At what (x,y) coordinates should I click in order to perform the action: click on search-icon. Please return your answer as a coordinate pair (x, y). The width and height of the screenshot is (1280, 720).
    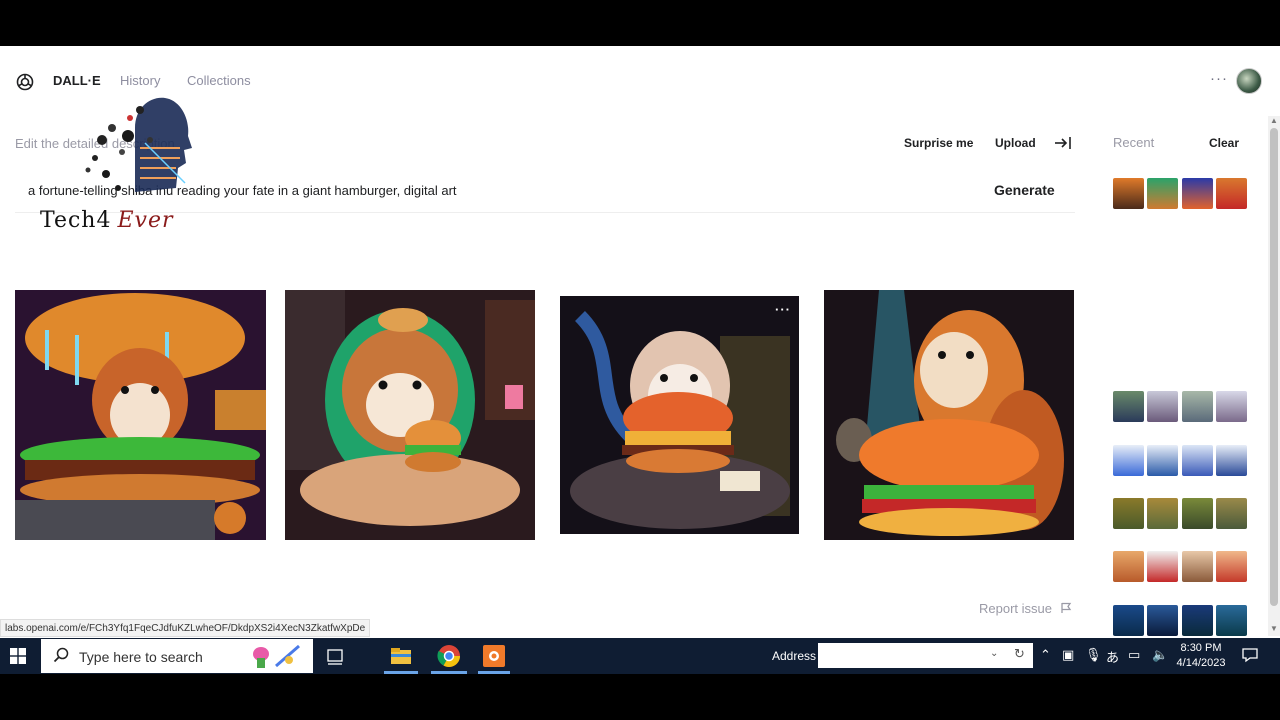
    Looking at the image, I should click on (61, 655).